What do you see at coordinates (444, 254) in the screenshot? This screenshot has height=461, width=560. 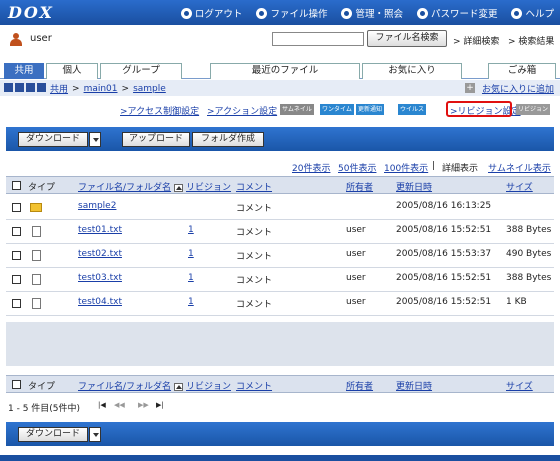 I see `row-updated: 2005/08/16 15:53:37` at bounding box center [444, 254].